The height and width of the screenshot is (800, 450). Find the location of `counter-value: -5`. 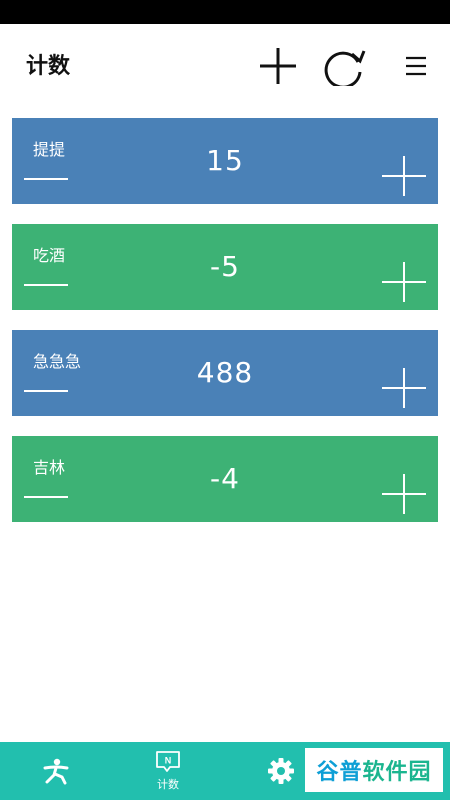

counter-value: -5 is located at coordinates (225, 266).